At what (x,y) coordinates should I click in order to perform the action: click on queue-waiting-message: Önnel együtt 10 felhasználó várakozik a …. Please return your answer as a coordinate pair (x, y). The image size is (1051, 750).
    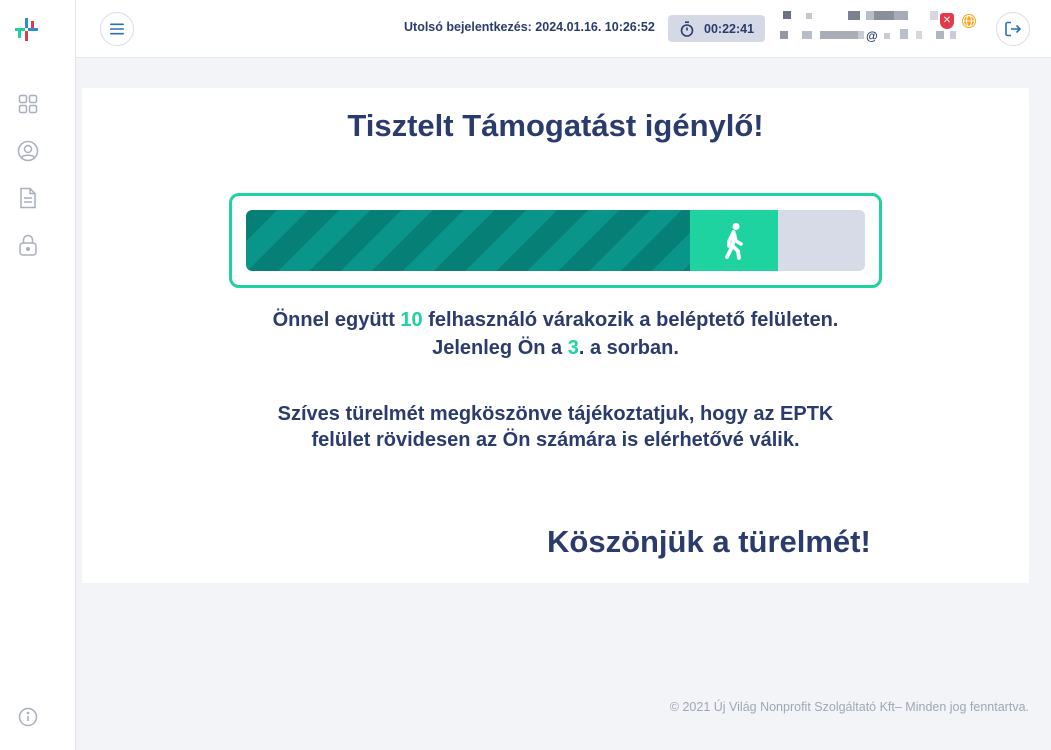
    Looking at the image, I should click on (555, 320).